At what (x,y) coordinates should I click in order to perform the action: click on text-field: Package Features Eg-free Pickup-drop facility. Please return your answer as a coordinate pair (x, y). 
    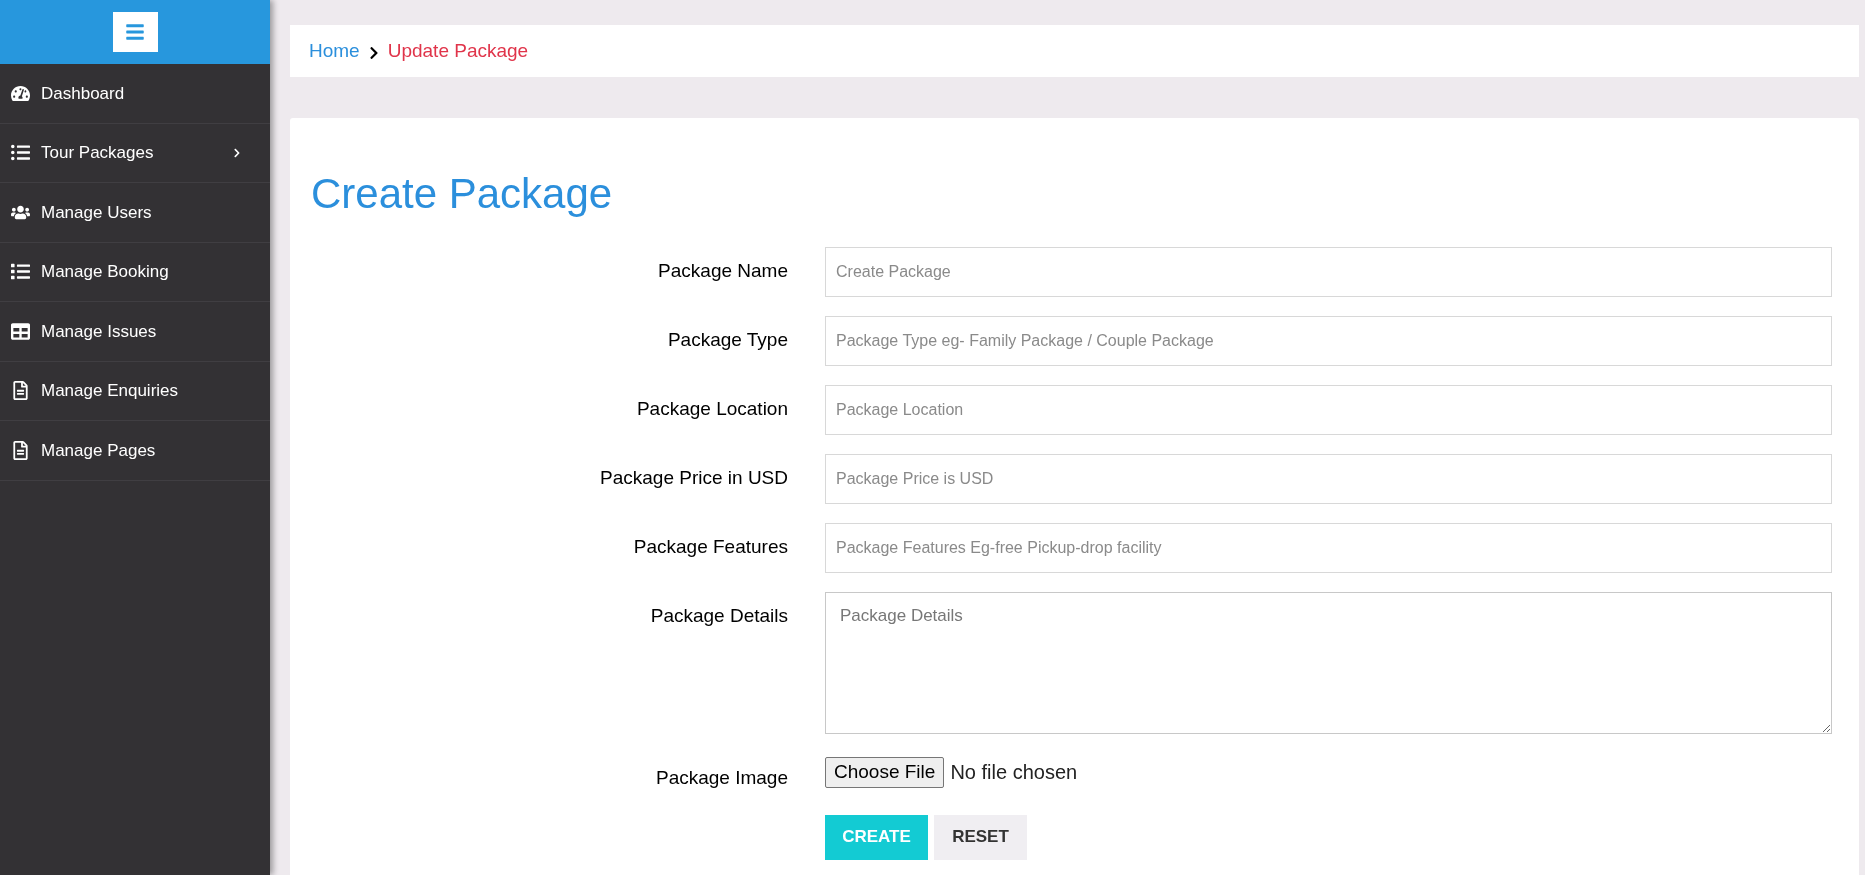
    Looking at the image, I should click on (1328, 548).